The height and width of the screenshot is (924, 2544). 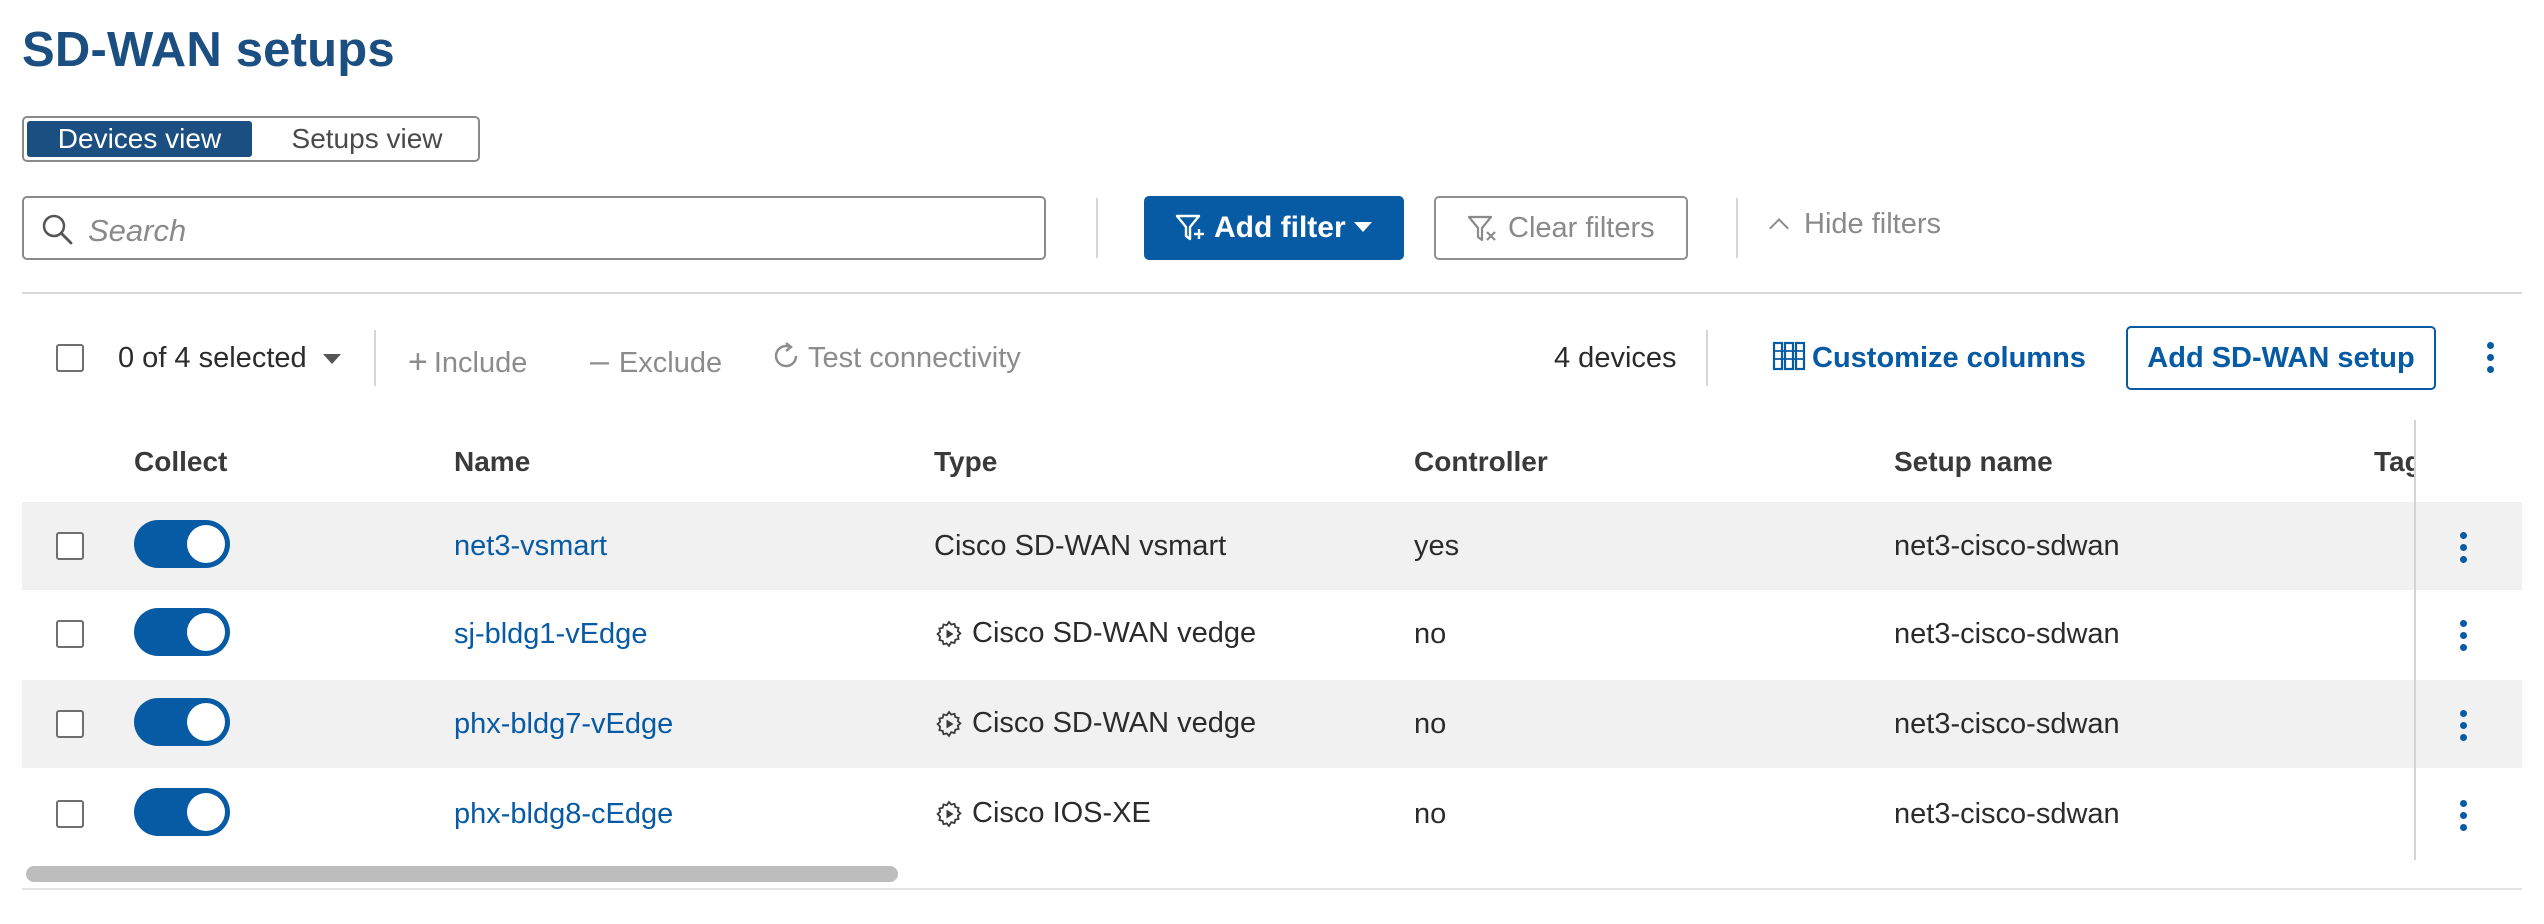 I want to click on clear-filters-button: Clear filters, so click(x=1561, y=228).